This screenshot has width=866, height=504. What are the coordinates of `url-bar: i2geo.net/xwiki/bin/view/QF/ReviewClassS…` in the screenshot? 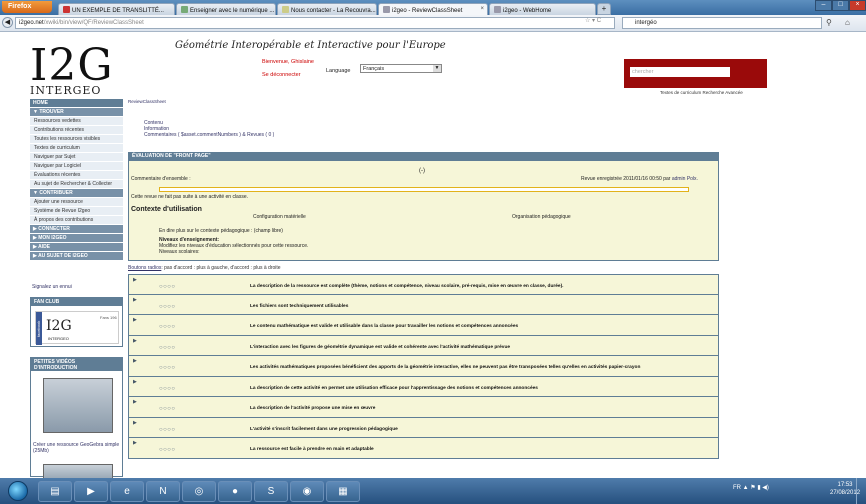 It's located at (315, 23).